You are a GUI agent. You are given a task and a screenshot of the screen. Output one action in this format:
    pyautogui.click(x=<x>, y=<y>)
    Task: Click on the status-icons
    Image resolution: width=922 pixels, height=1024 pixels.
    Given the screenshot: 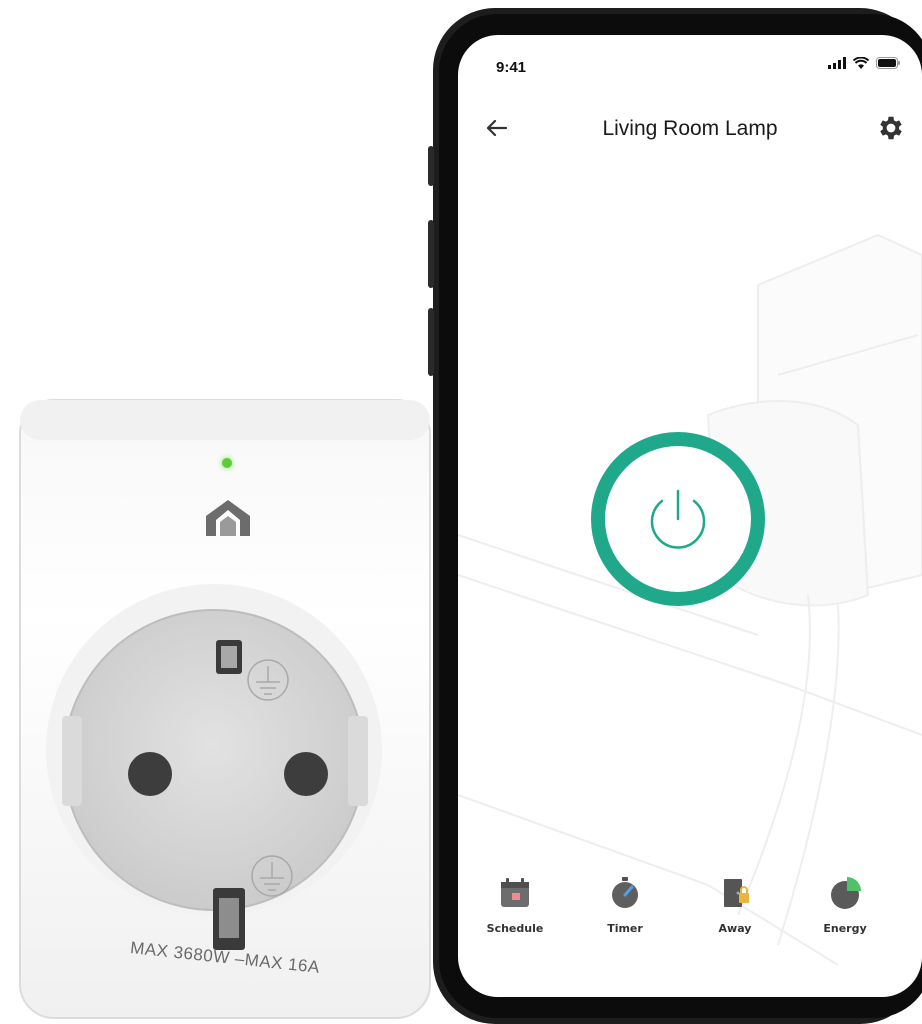 What is the action you would take?
    pyautogui.click(x=864, y=63)
    